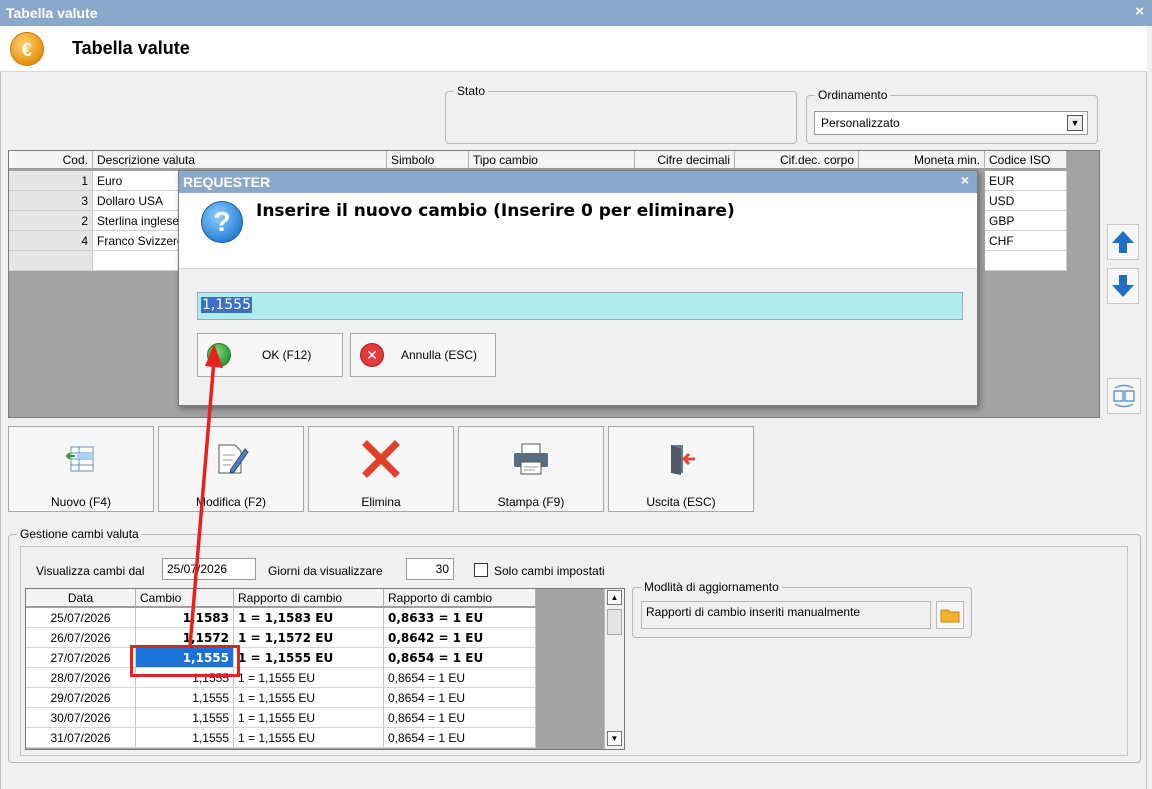 This screenshot has width=1152, height=789. Describe the element at coordinates (614, 597) in the screenshot. I see `scroll-up-icon: ▲` at that location.